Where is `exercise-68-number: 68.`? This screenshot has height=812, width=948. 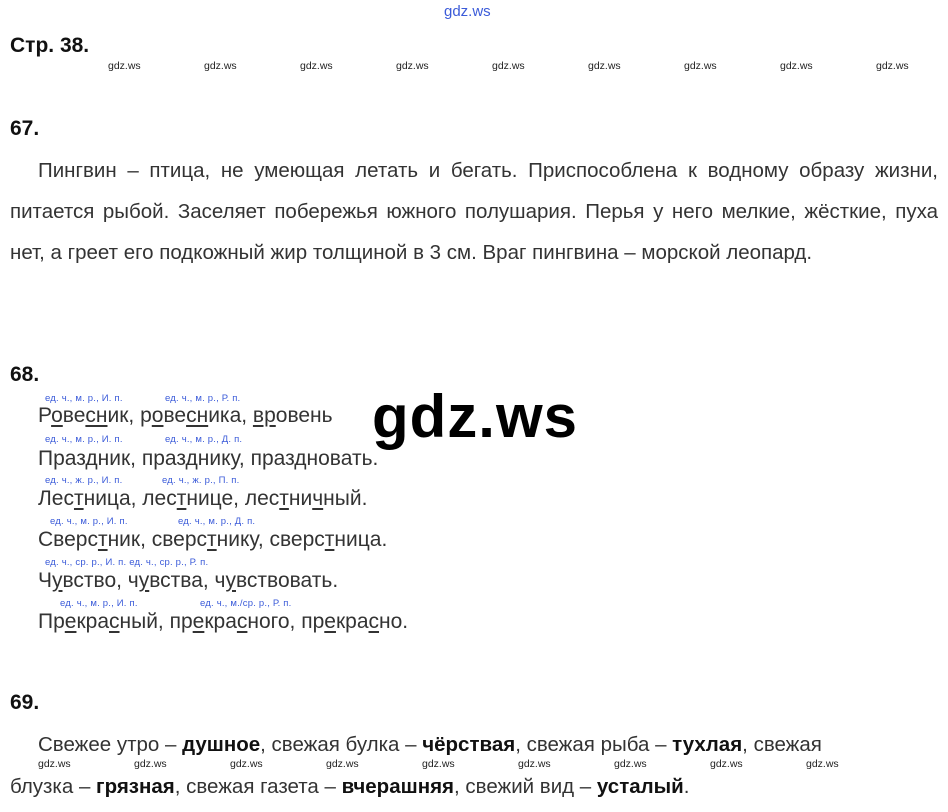 exercise-68-number: 68. is located at coordinates (25, 374).